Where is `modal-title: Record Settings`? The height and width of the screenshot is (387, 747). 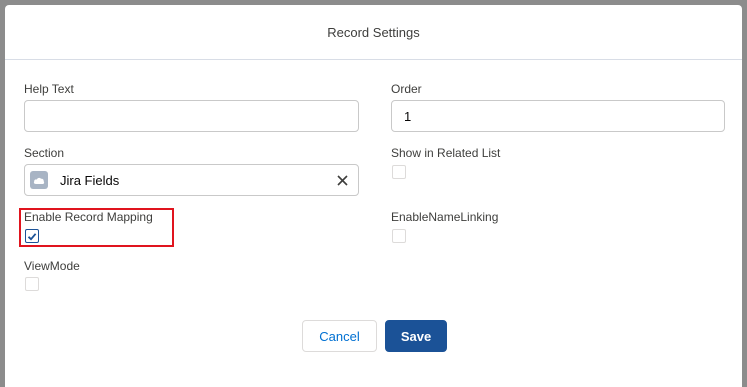
modal-title: Record Settings is located at coordinates (373, 32).